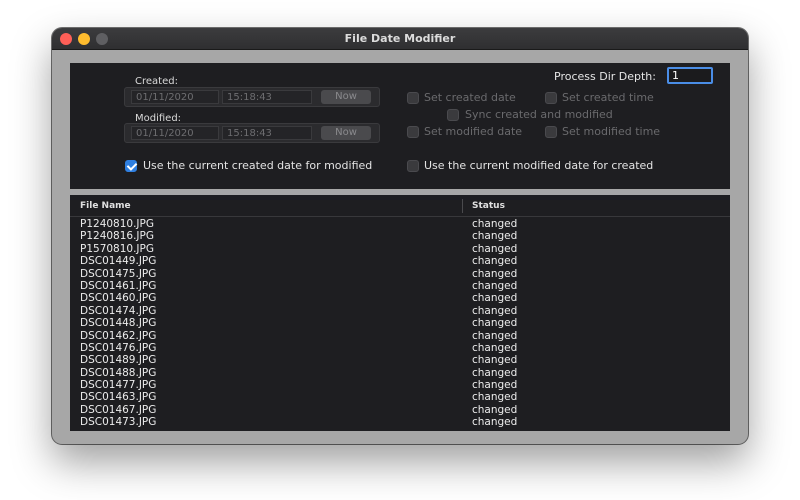 Image resolution: width=800 pixels, height=500 pixels. What do you see at coordinates (400, 385) in the screenshot?
I see `table-row: DSC01477.JPG changed` at bounding box center [400, 385].